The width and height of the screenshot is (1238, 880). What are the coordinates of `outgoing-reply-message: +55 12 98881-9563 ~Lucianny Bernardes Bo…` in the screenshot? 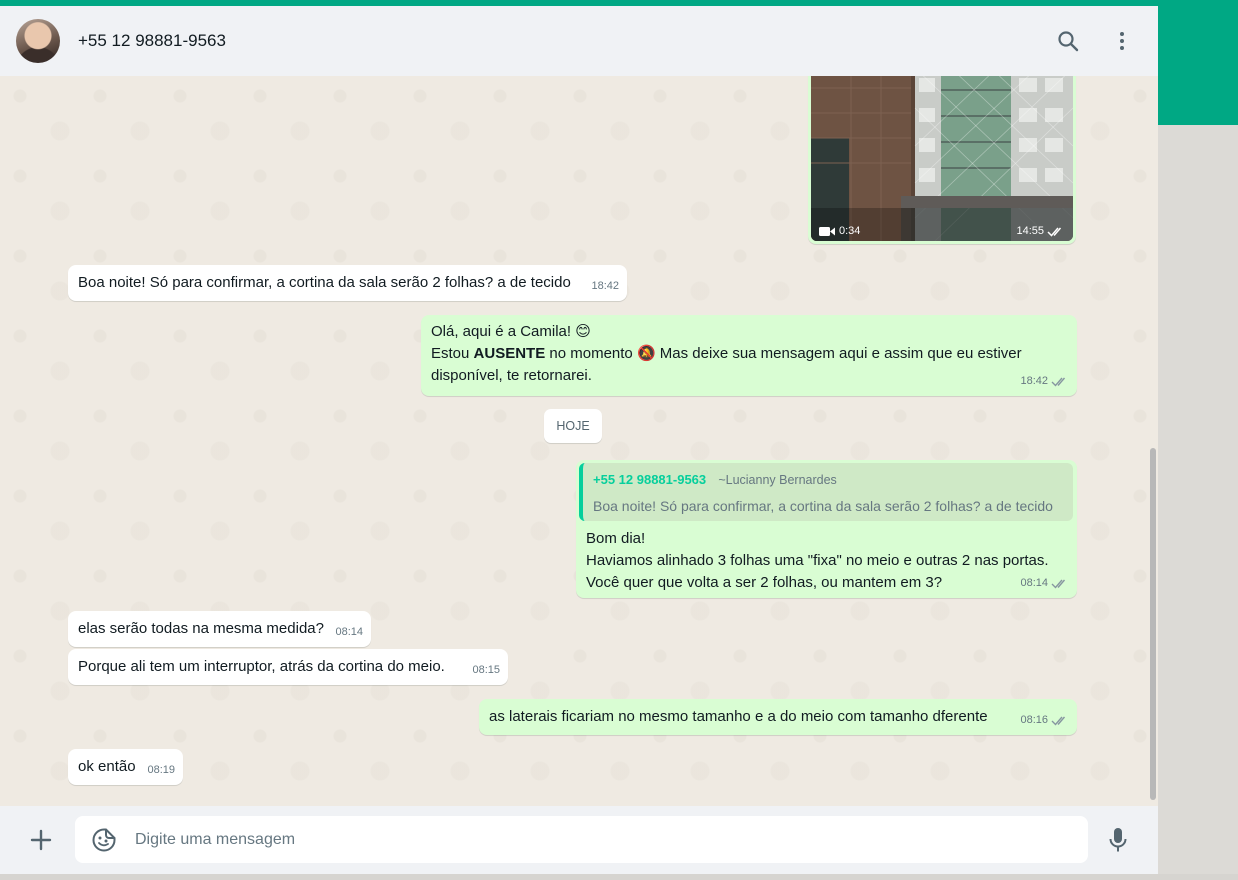 It's located at (826, 529).